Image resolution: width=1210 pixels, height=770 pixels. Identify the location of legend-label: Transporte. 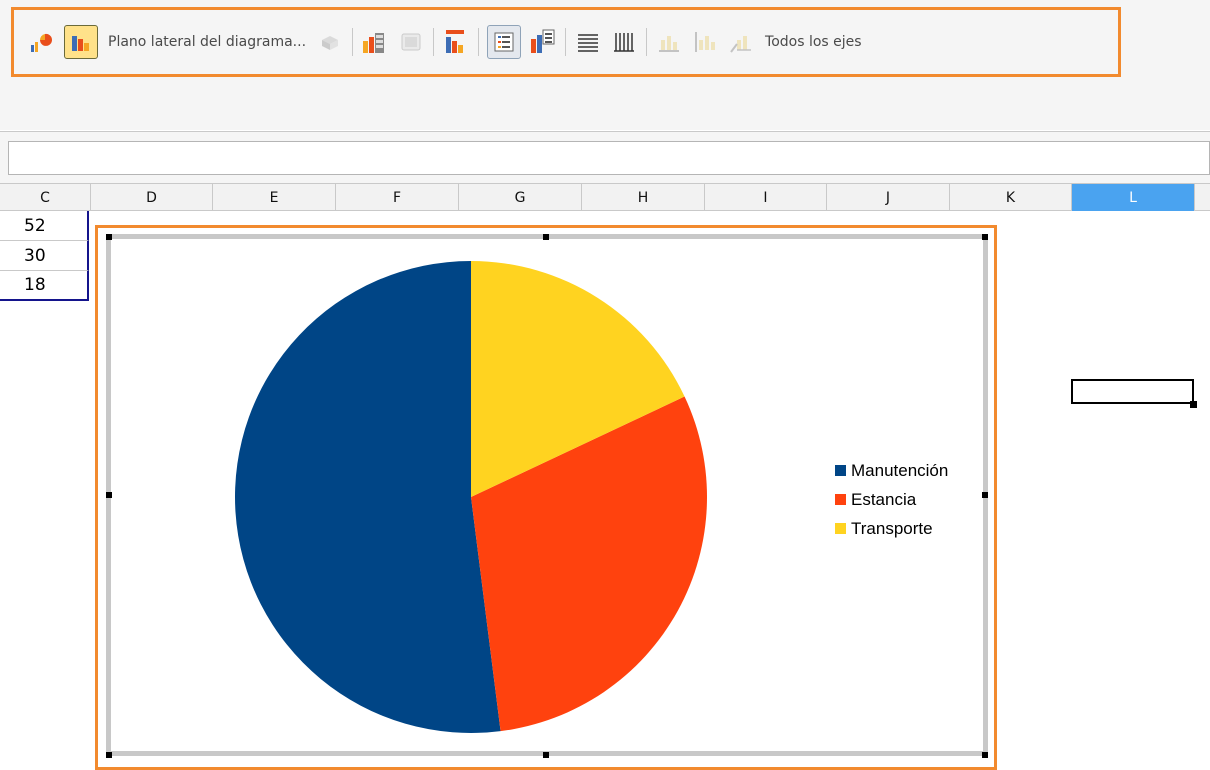
(892, 528).